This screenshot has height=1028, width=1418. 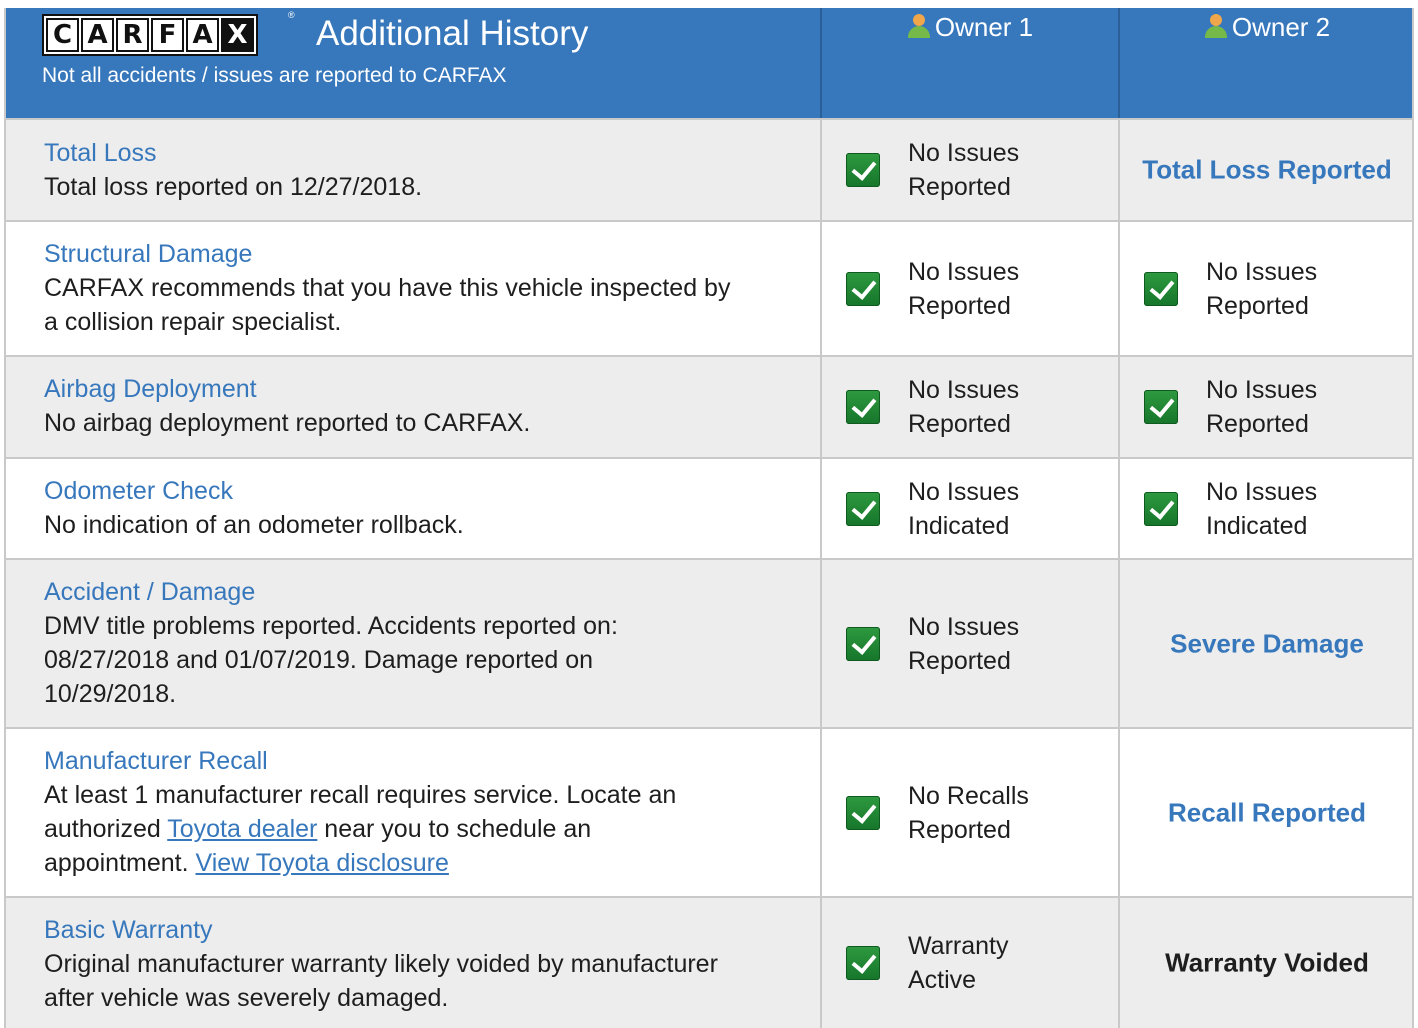 I want to click on status-flag-link: Severe Damage, so click(x=1267, y=643).